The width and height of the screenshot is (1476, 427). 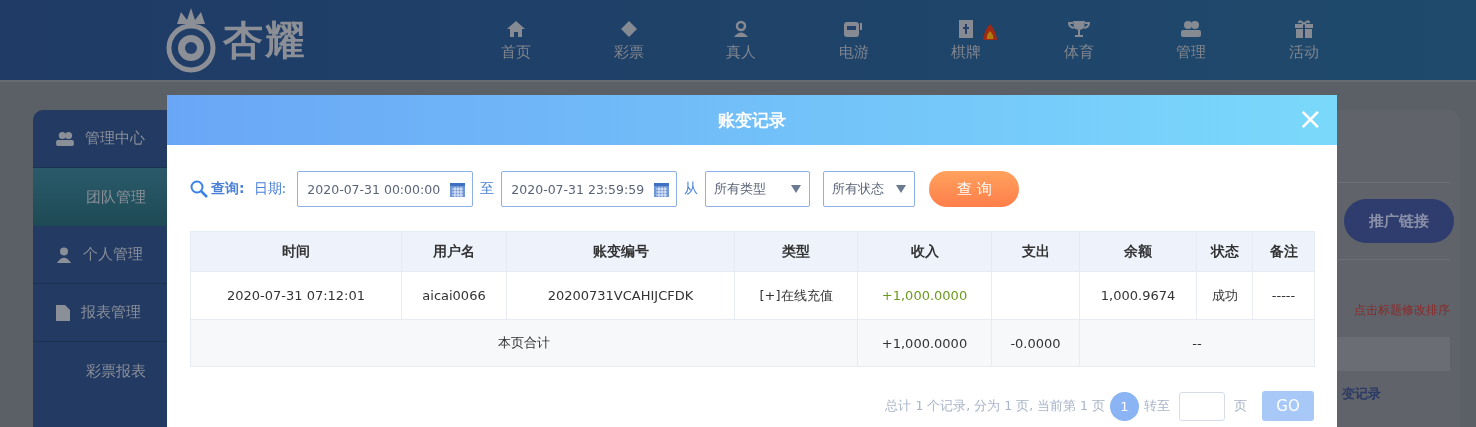 I want to click on nav-item: 管理, so click(x=1191, y=40).